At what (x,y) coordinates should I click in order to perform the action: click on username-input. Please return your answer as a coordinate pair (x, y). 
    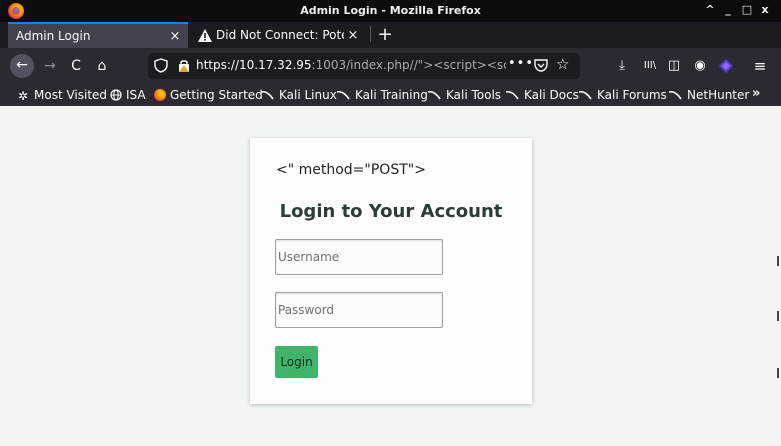
    Looking at the image, I should click on (359, 257).